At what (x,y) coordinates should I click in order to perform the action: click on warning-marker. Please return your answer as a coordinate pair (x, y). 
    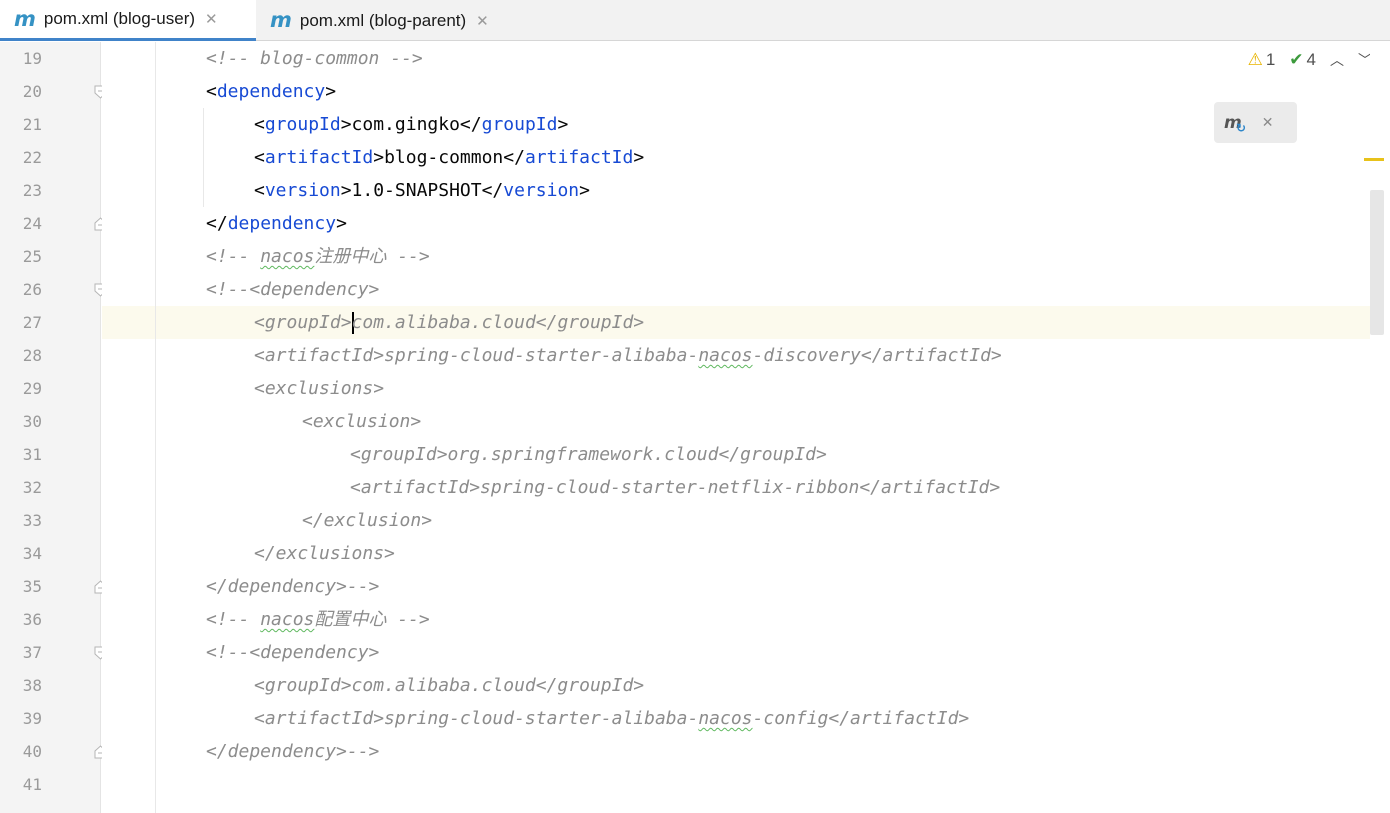
    Looking at the image, I should click on (1374, 159).